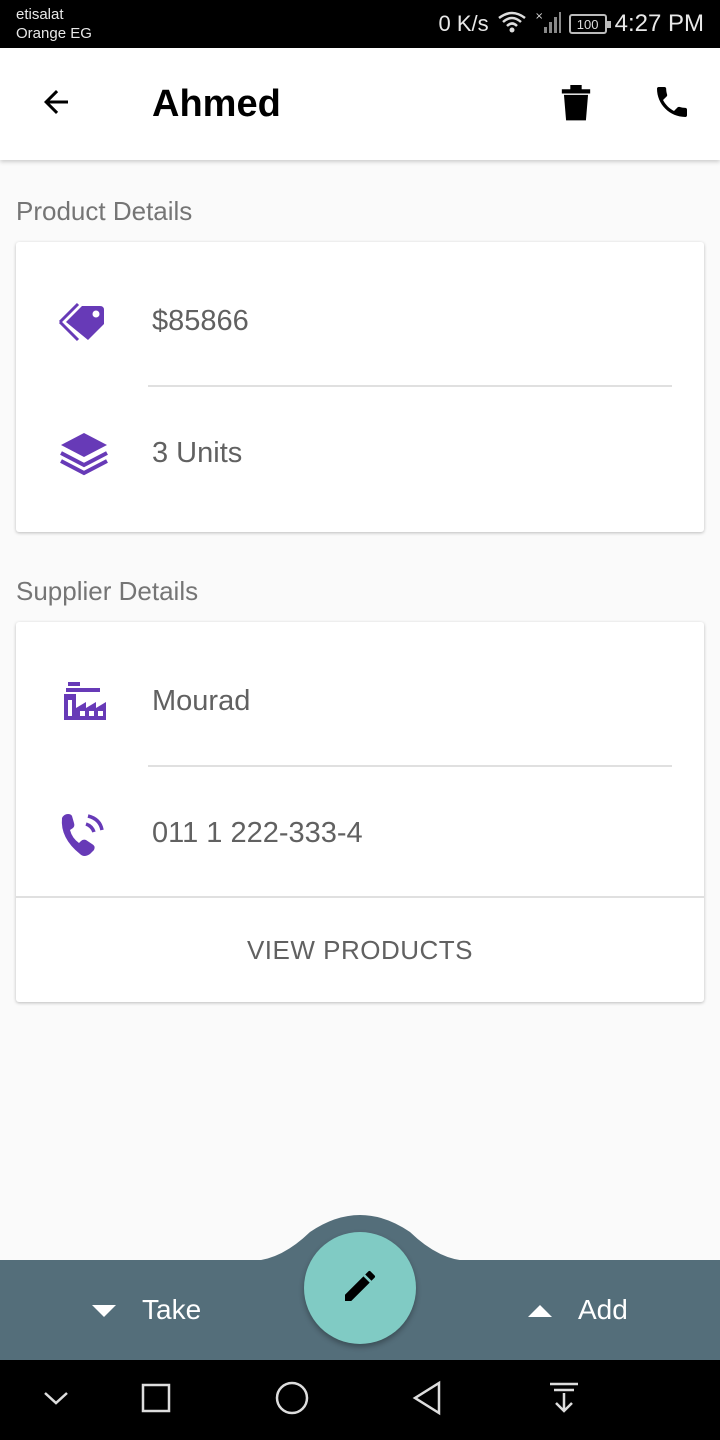 The height and width of the screenshot is (1440, 720). Describe the element at coordinates (360, 104) in the screenshot. I see `app-bar: Ahmed` at that location.